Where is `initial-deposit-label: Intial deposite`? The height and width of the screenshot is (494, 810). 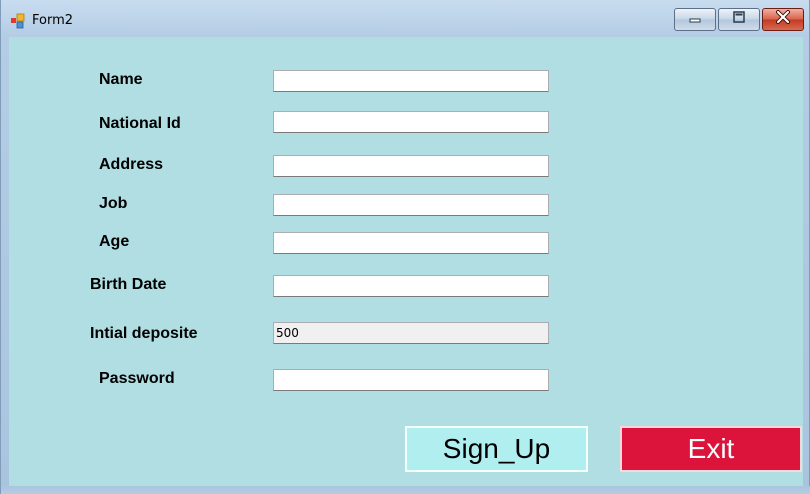
initial-deposit-label: Intial deposite is located at coordinates (144, 333).